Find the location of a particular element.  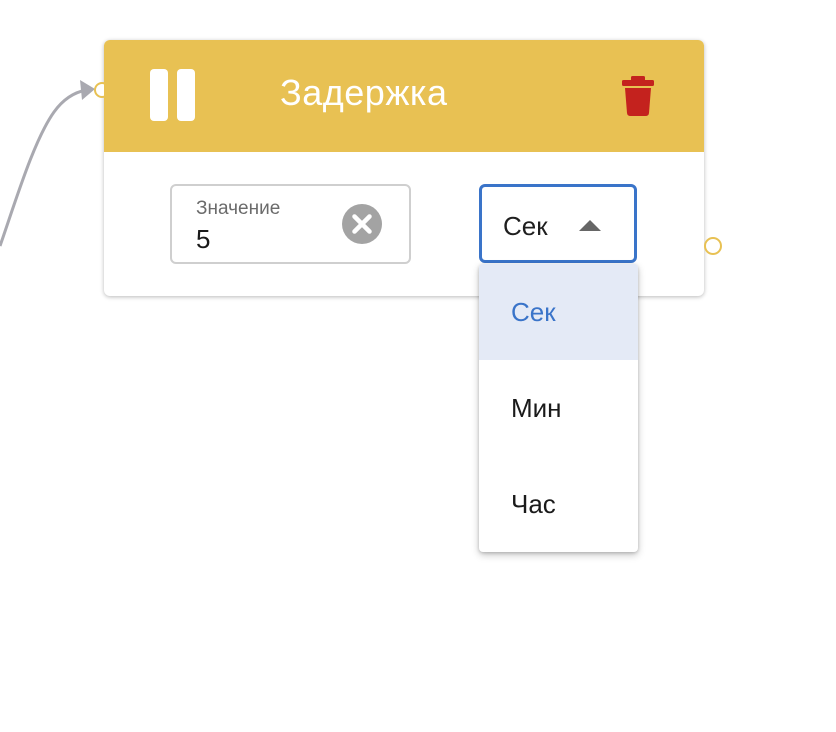

value-field-label: Значение is located at coordinates (238, 208).